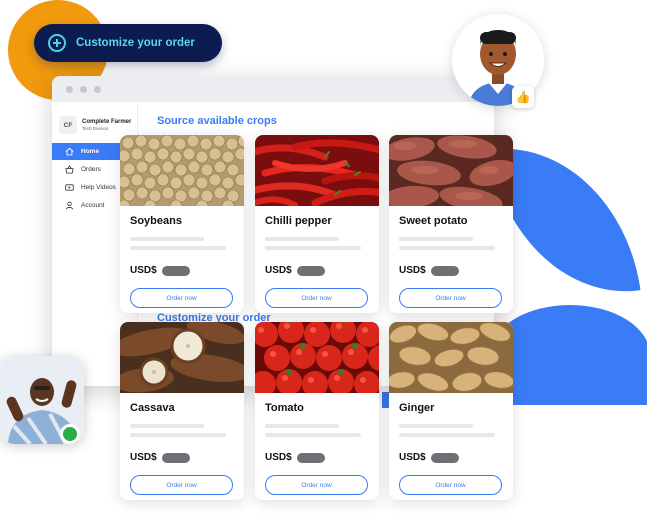 Image resolution: width=647 pixels, height=518 pixels. What do you see at coordinates (69, 187) in the screenshot?
I see `video-icon` at bounding box center [69, 187].